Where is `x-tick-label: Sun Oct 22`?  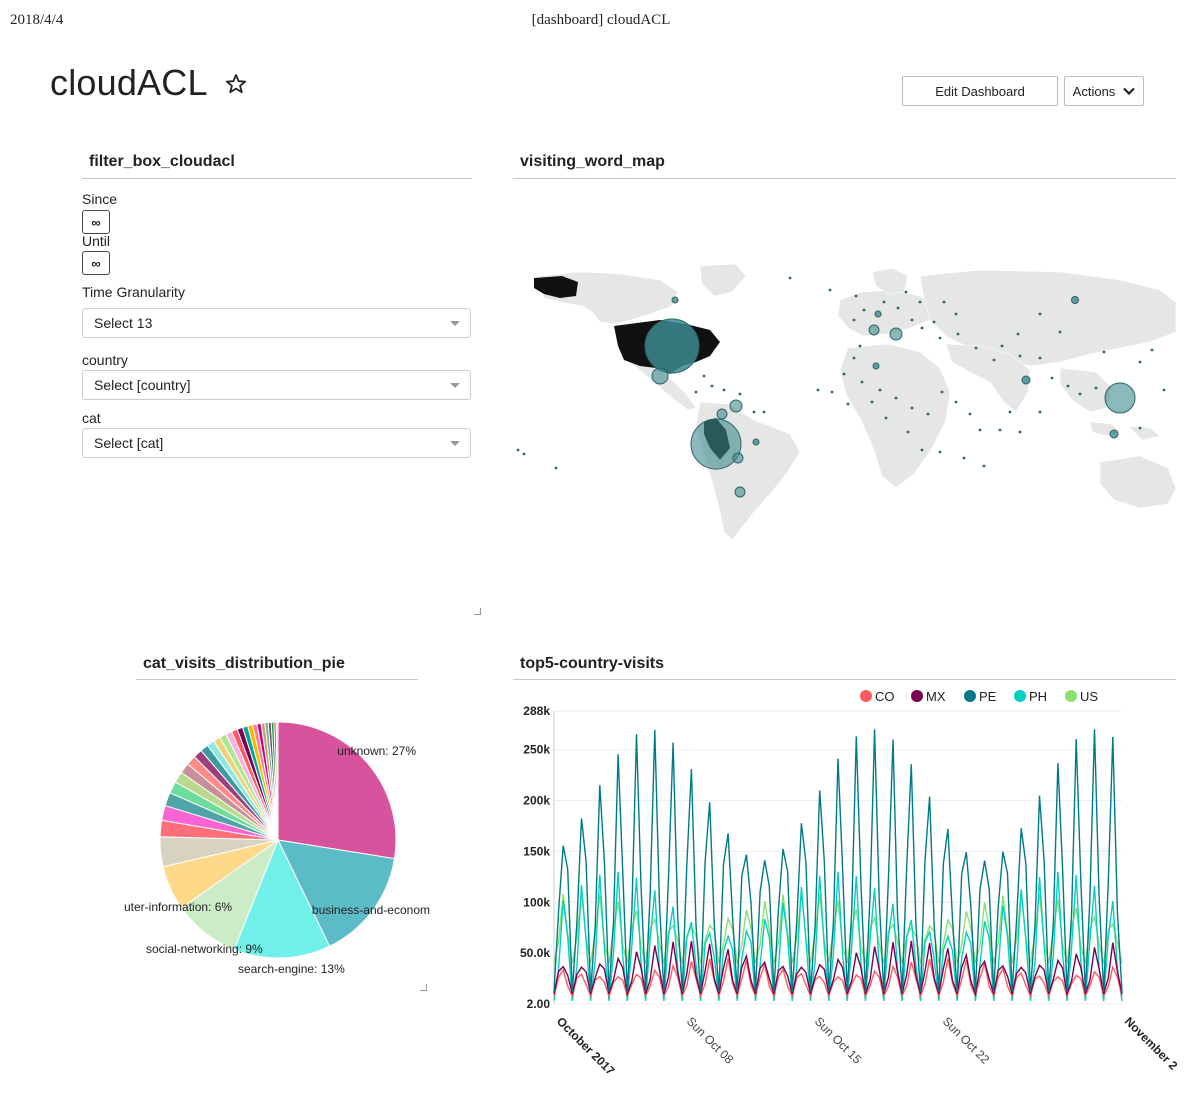
x-tick-label: Sun Oct 22 is located at coordinates (966, 1040).